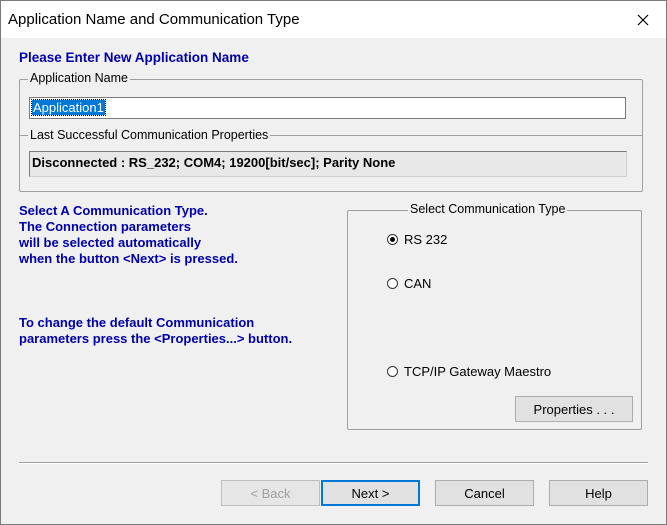  I want to click on radio-tcpip-label: TCP/IP Gateway Maestro, so click(478, 371).